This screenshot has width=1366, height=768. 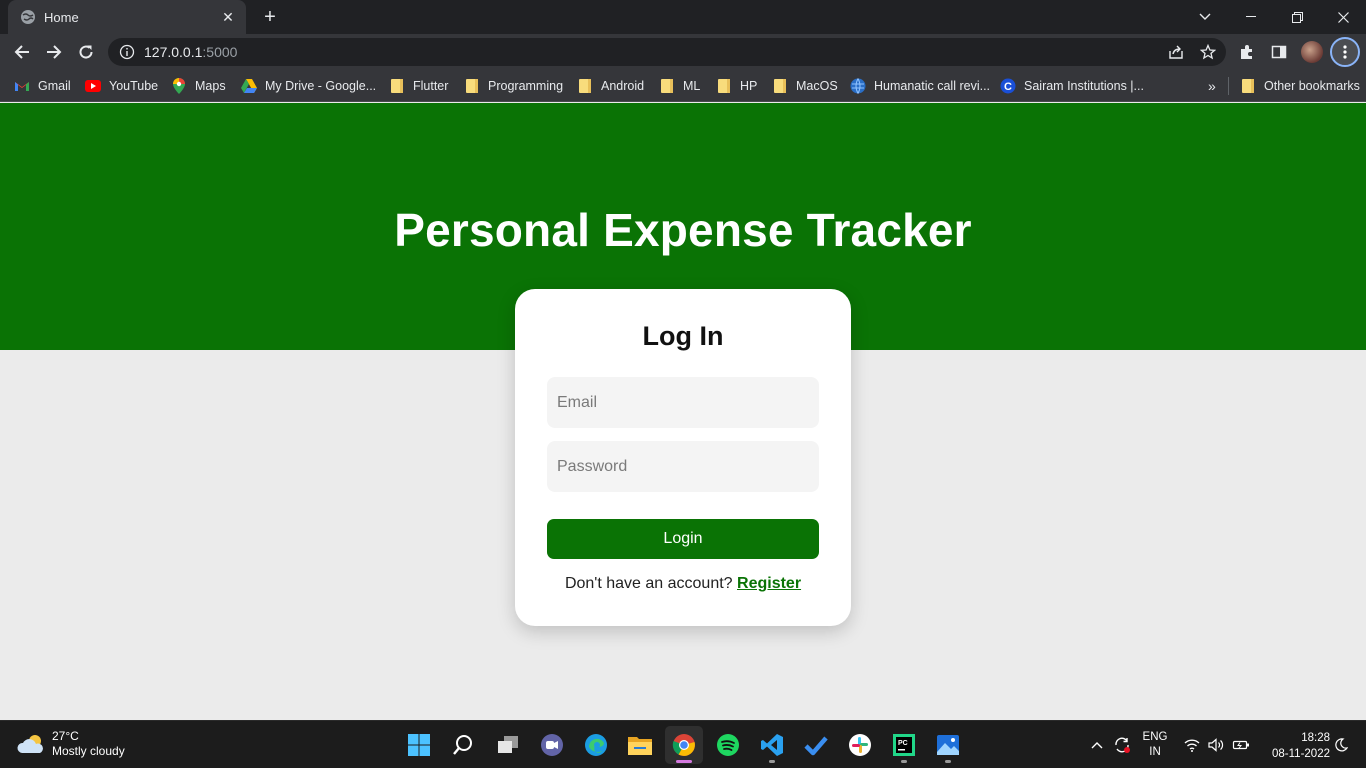 I want to click on vscode-button, so click(x=772, y=745).